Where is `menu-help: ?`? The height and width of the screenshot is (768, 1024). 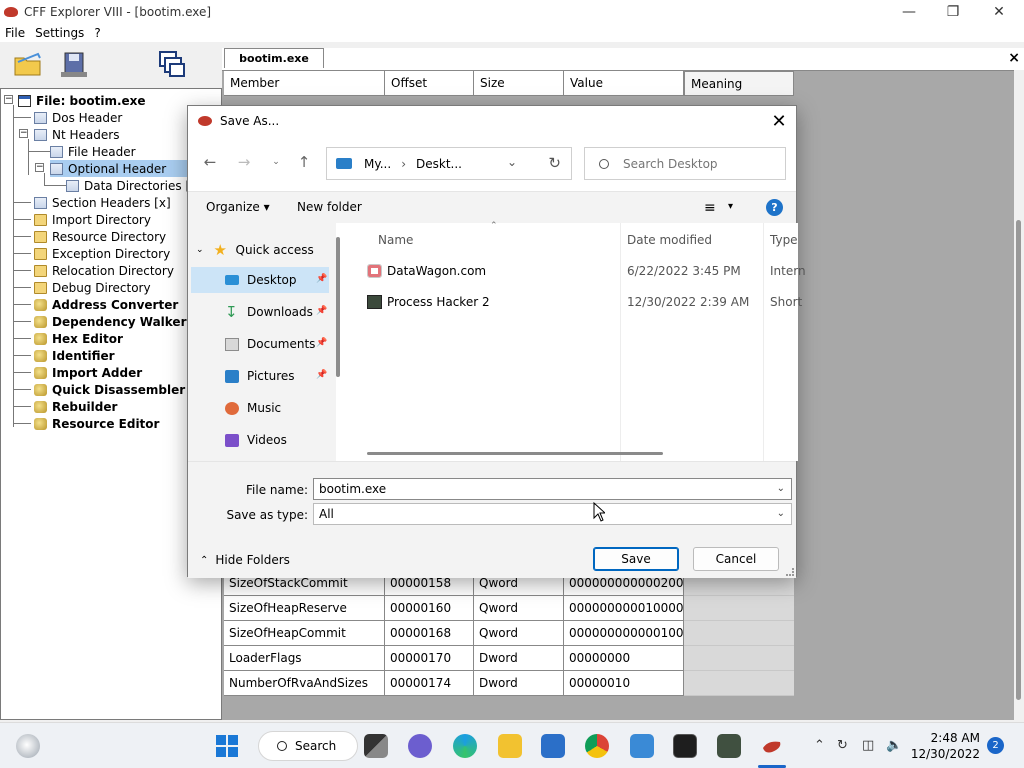
menu-help: ? is located at coordinates (97, 33).